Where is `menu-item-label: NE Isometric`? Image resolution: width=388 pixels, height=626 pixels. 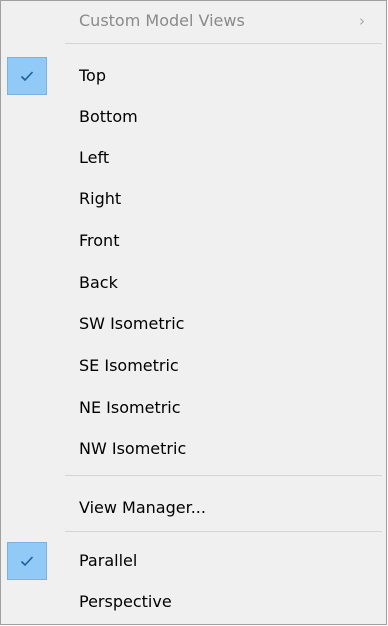 menu-item-label: NE Isometric is located at coordinates (130, 407).